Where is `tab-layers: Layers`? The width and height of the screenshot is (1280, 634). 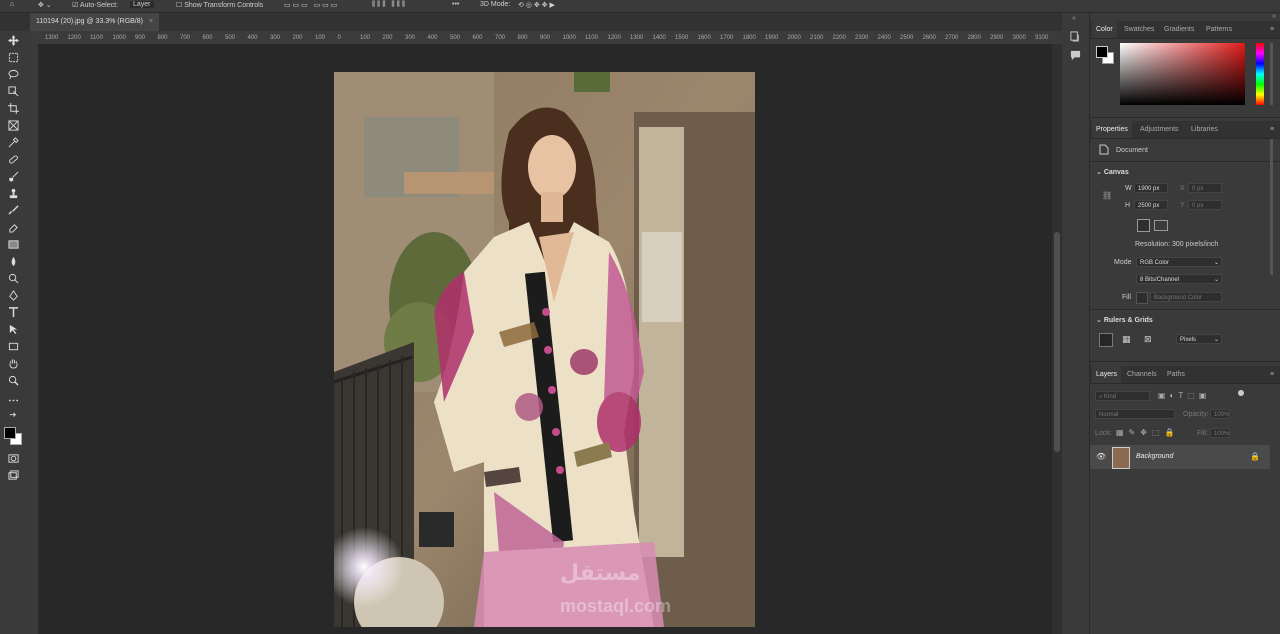 tab-layers: Layers is located at coordinates (1107, 374).